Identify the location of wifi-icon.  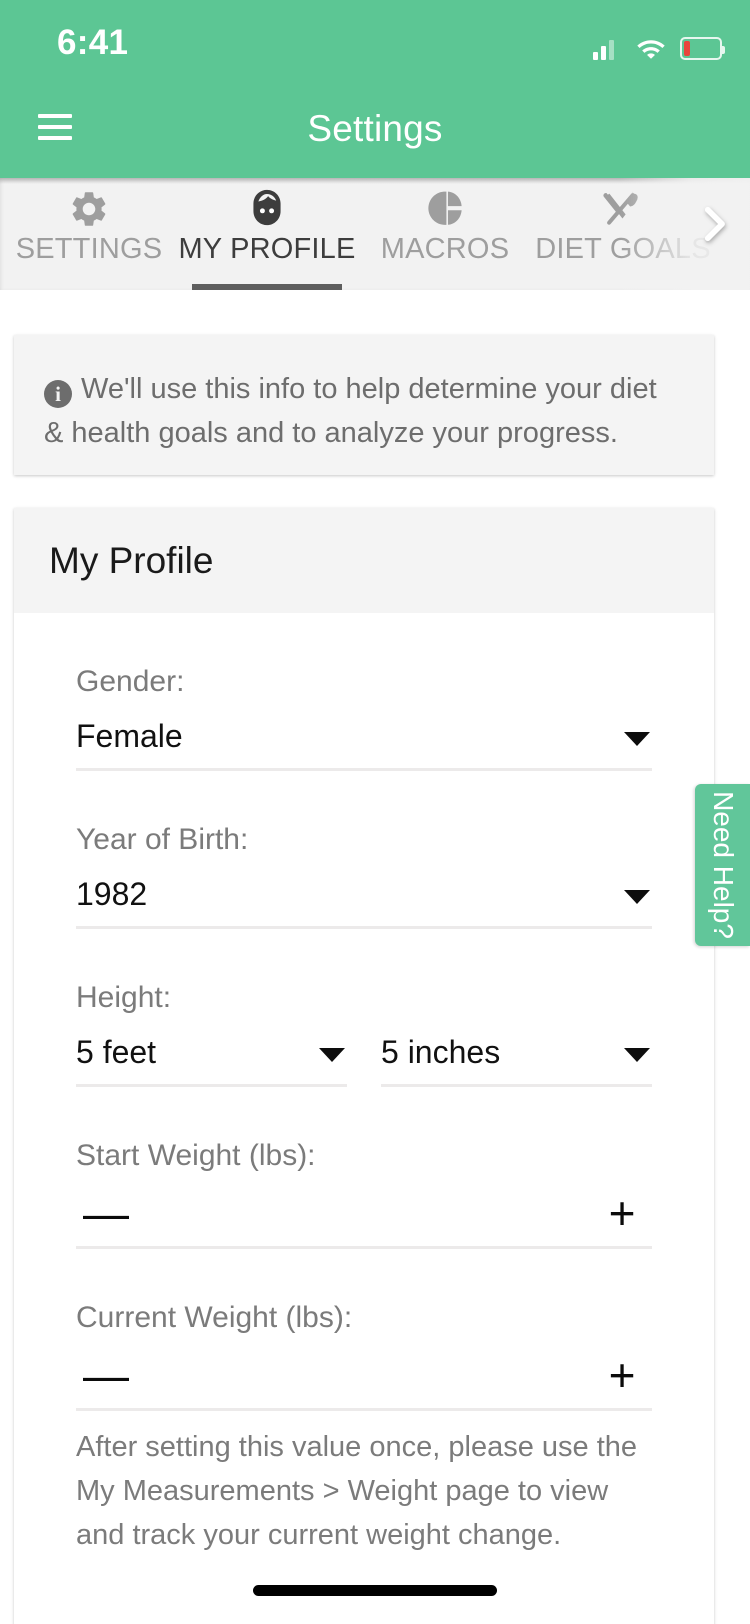
(651, 49).